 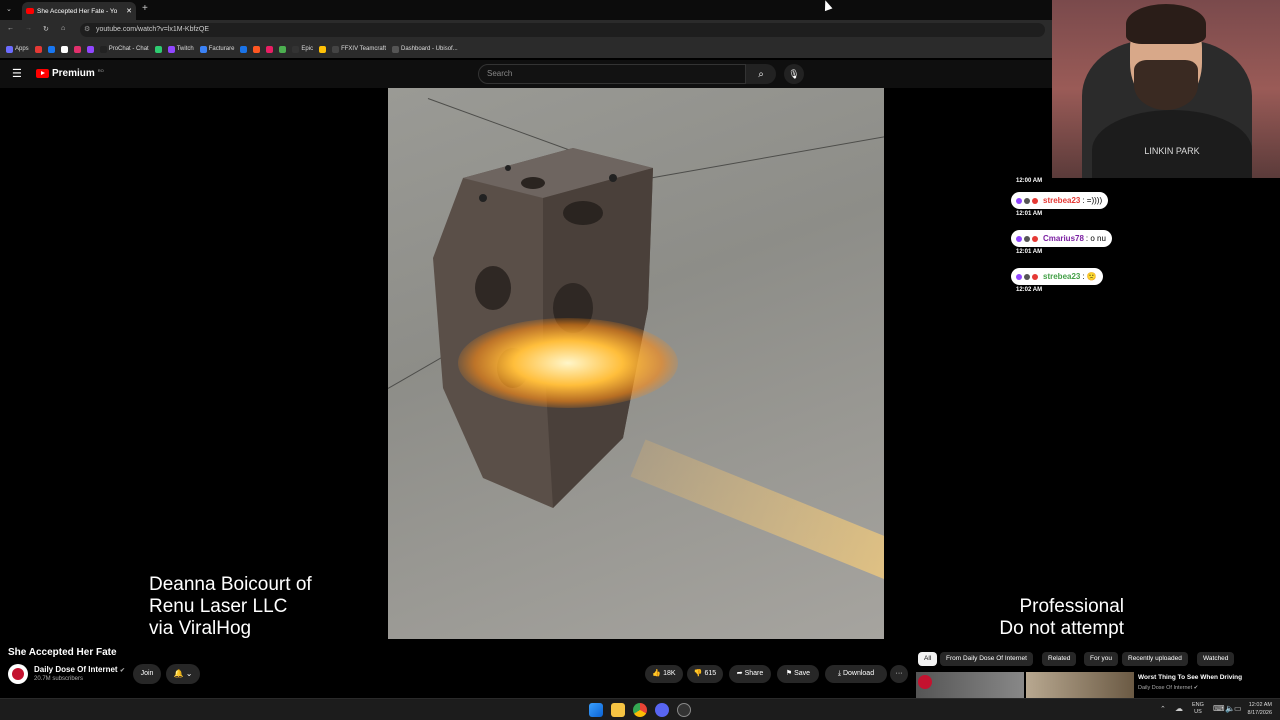 I want to click on chat-username: Cmarius78, so click(x=1063, y=238).